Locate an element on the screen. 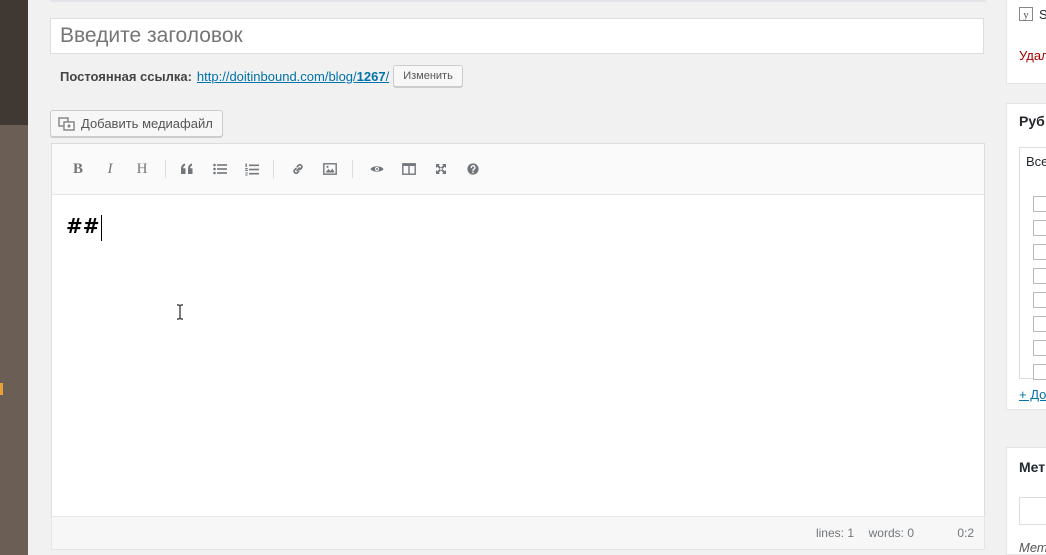  editor-toolbar: B I H is located at coordinates (518, 169).